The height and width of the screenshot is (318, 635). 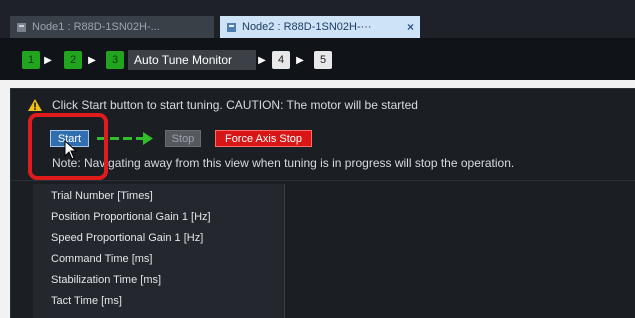 What do you see at coordinates (102, 259) in the screenshot?
I see `param-command-time: Command Time [ms]` at bounding box center [102, 259].